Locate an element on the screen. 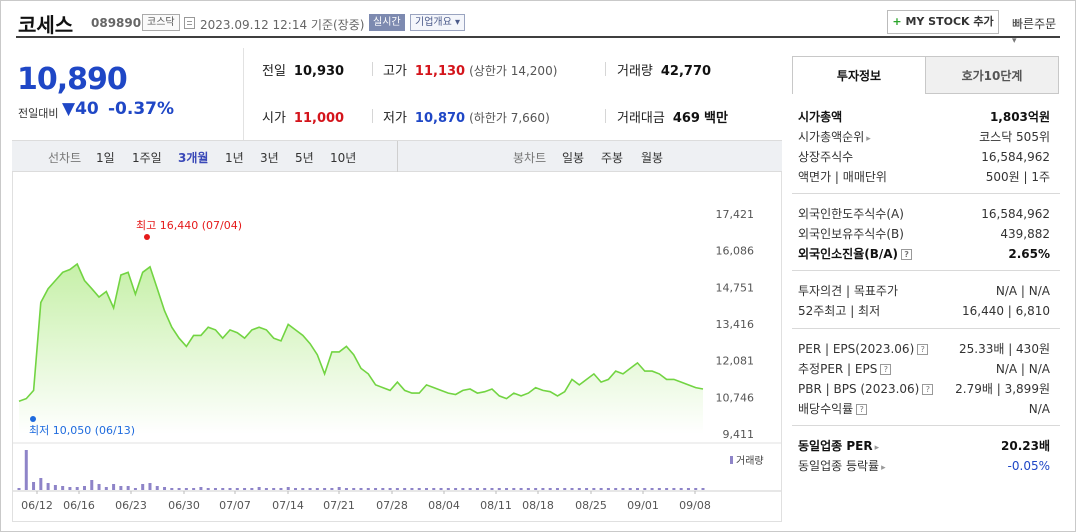  current-price-box: 10,890 전일대비 ▼40 -0.37% is located at coordinates (127, 94).